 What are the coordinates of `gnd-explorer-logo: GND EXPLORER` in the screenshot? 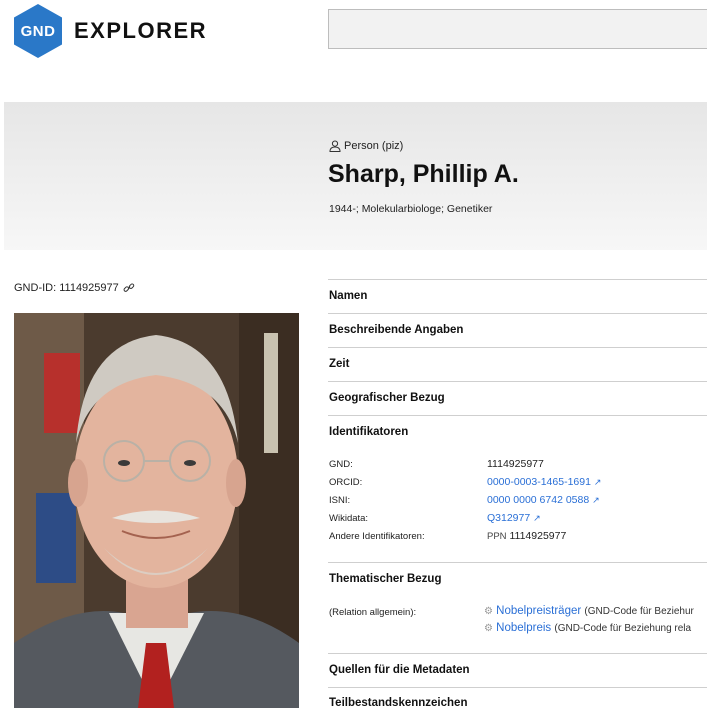 It's located at (110, 31).